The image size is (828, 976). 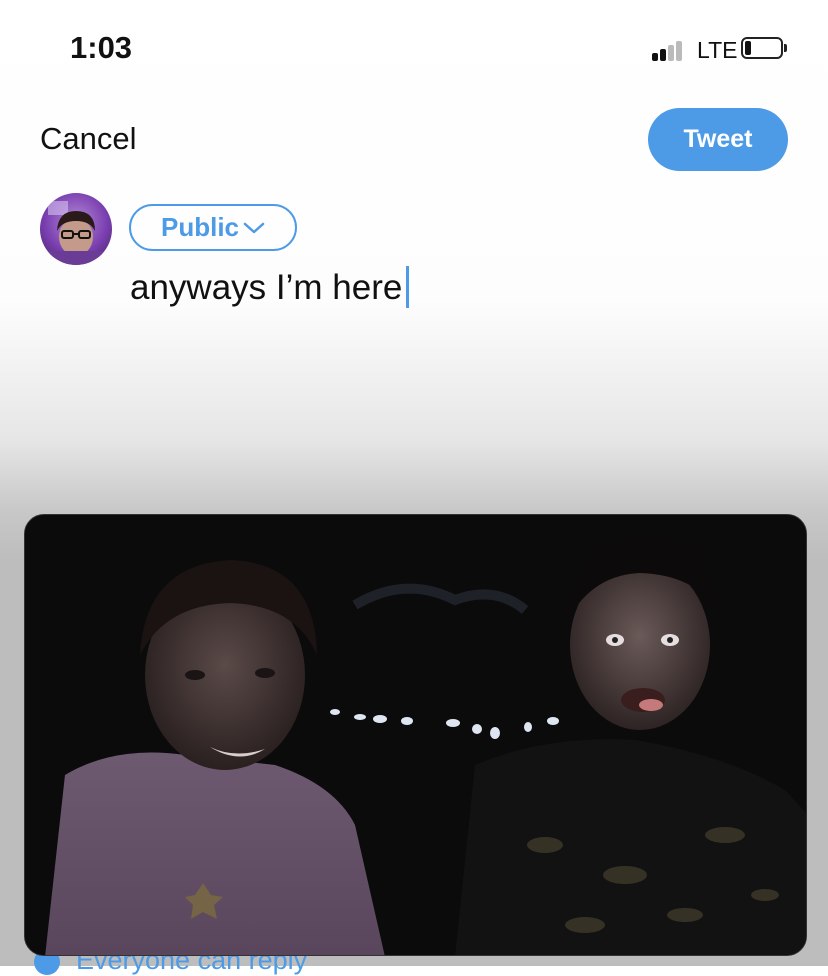 I want to click on signal-icon, so click(x=671, y=50).